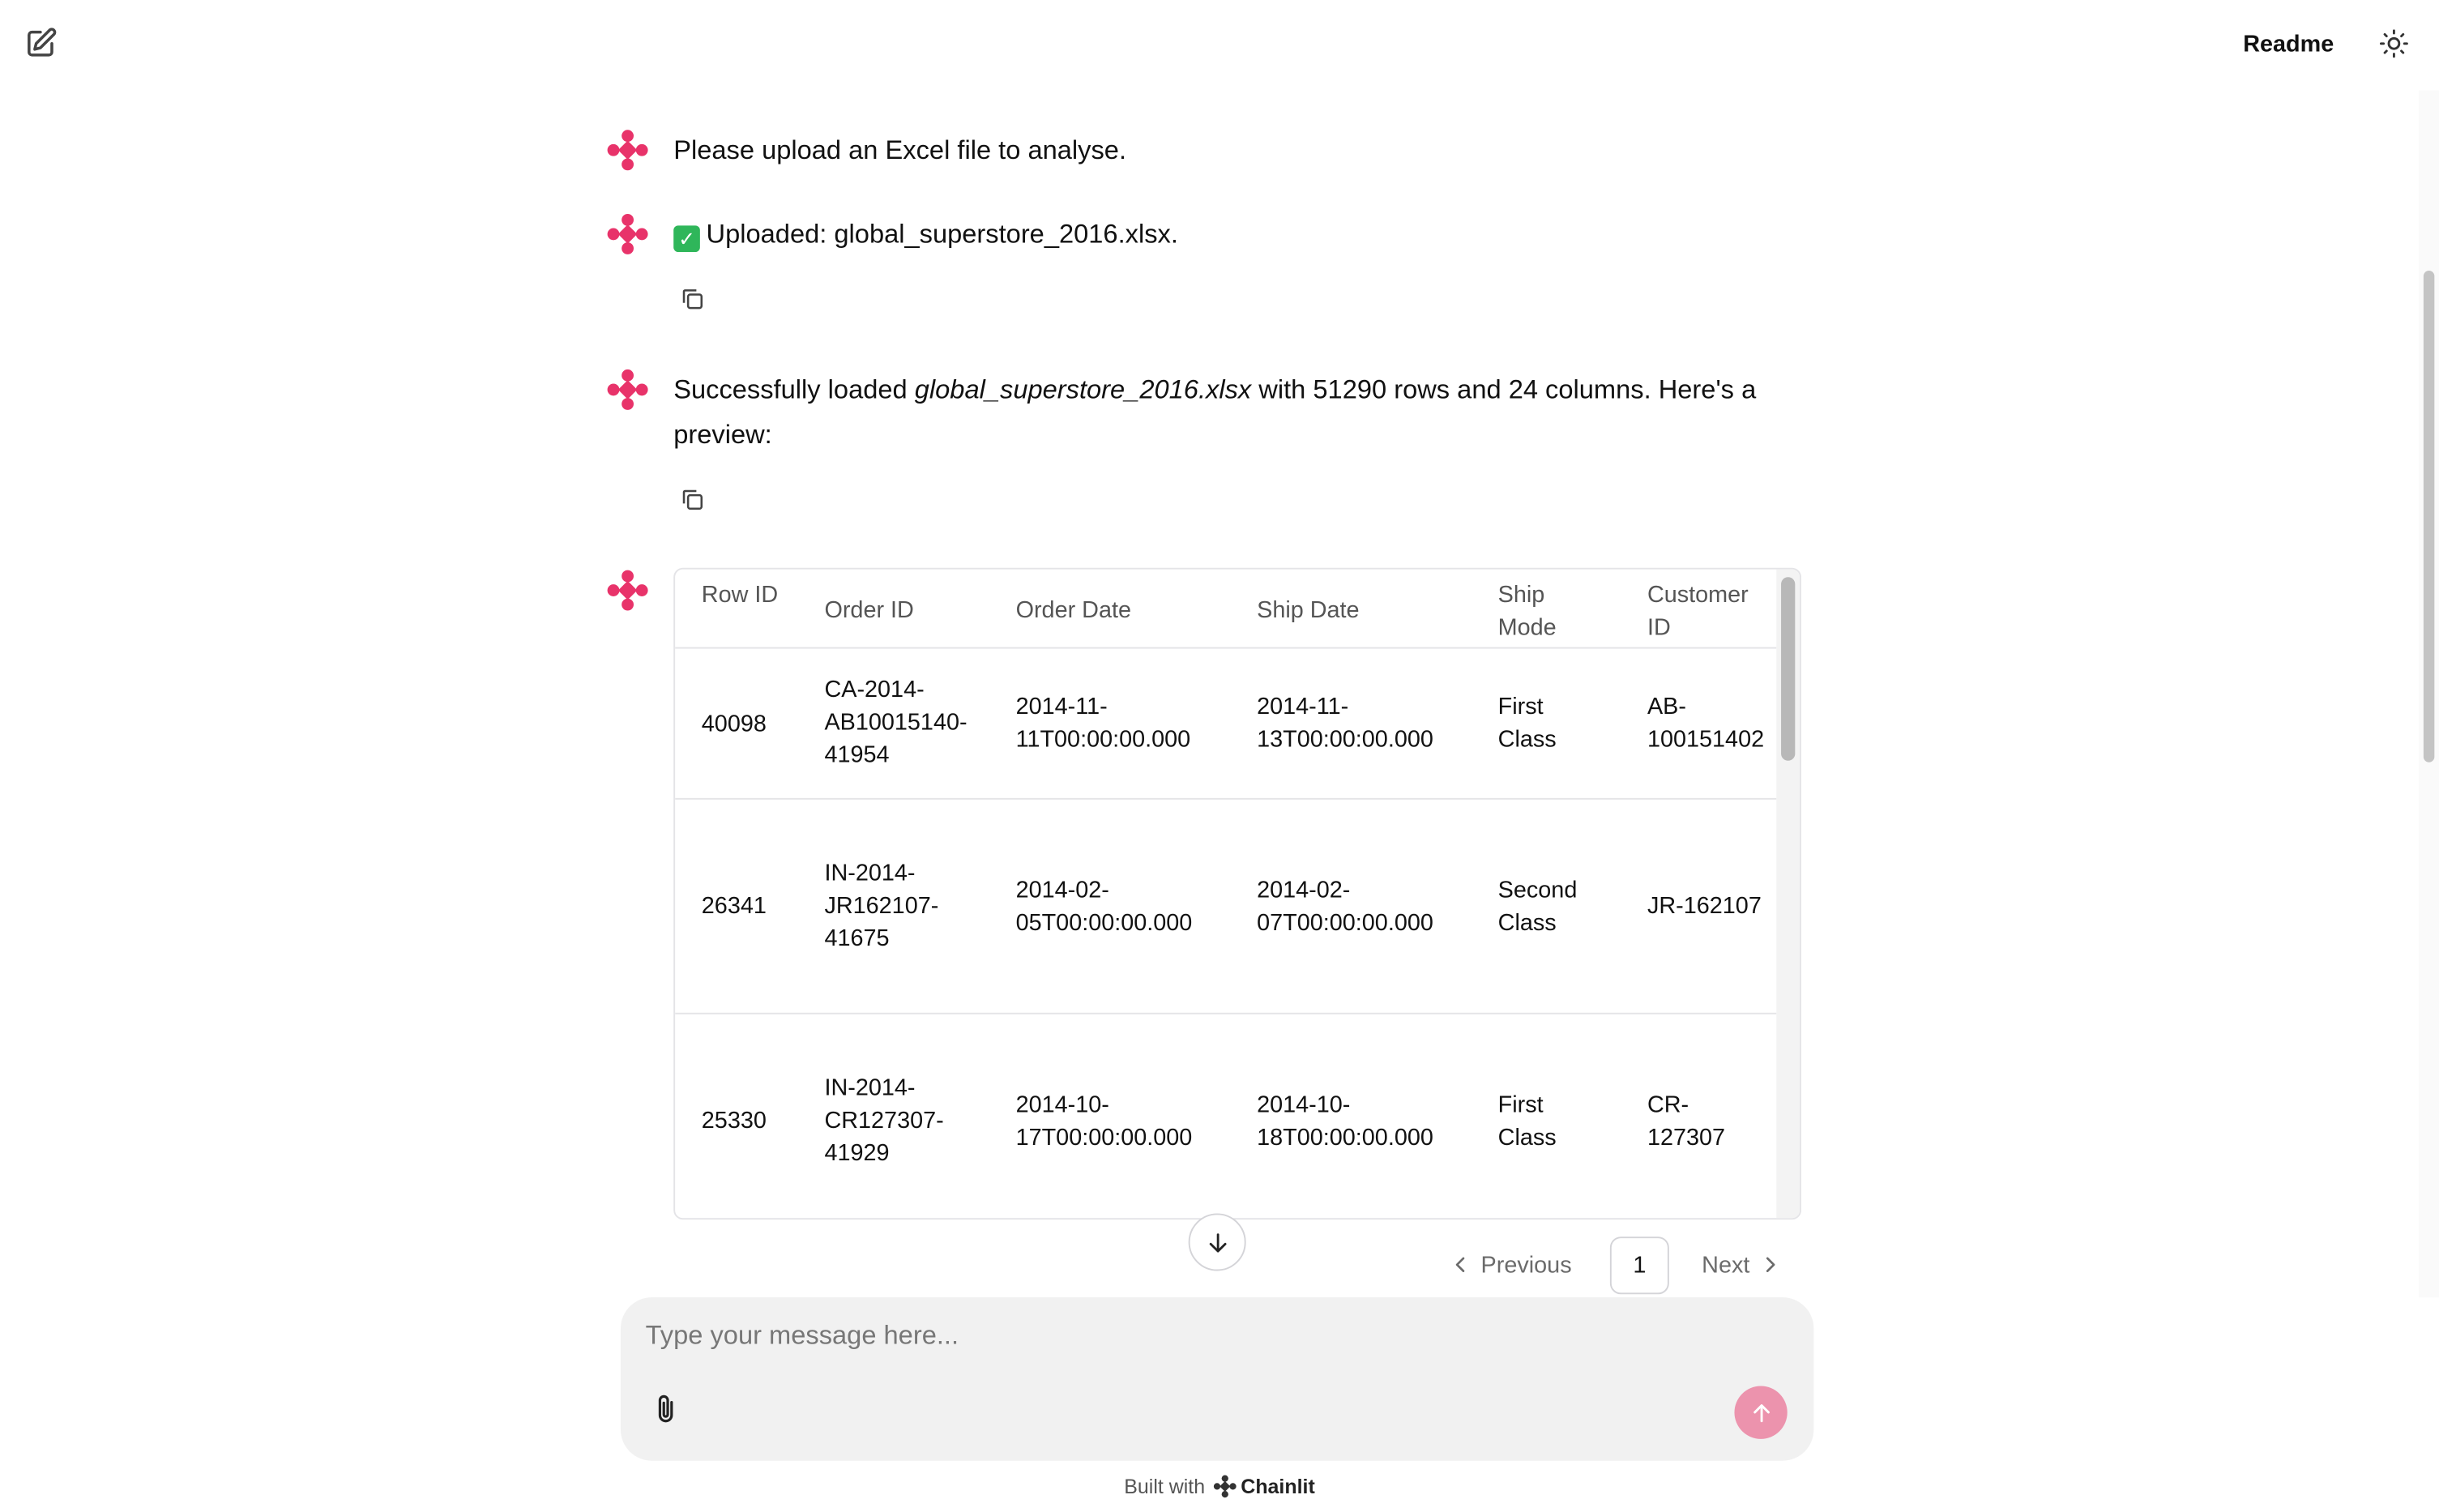  What do you see at coordinates (1537, 907) in the screenshot?
I see `table-cell: Second Class` at bounding box center [1537, 907].